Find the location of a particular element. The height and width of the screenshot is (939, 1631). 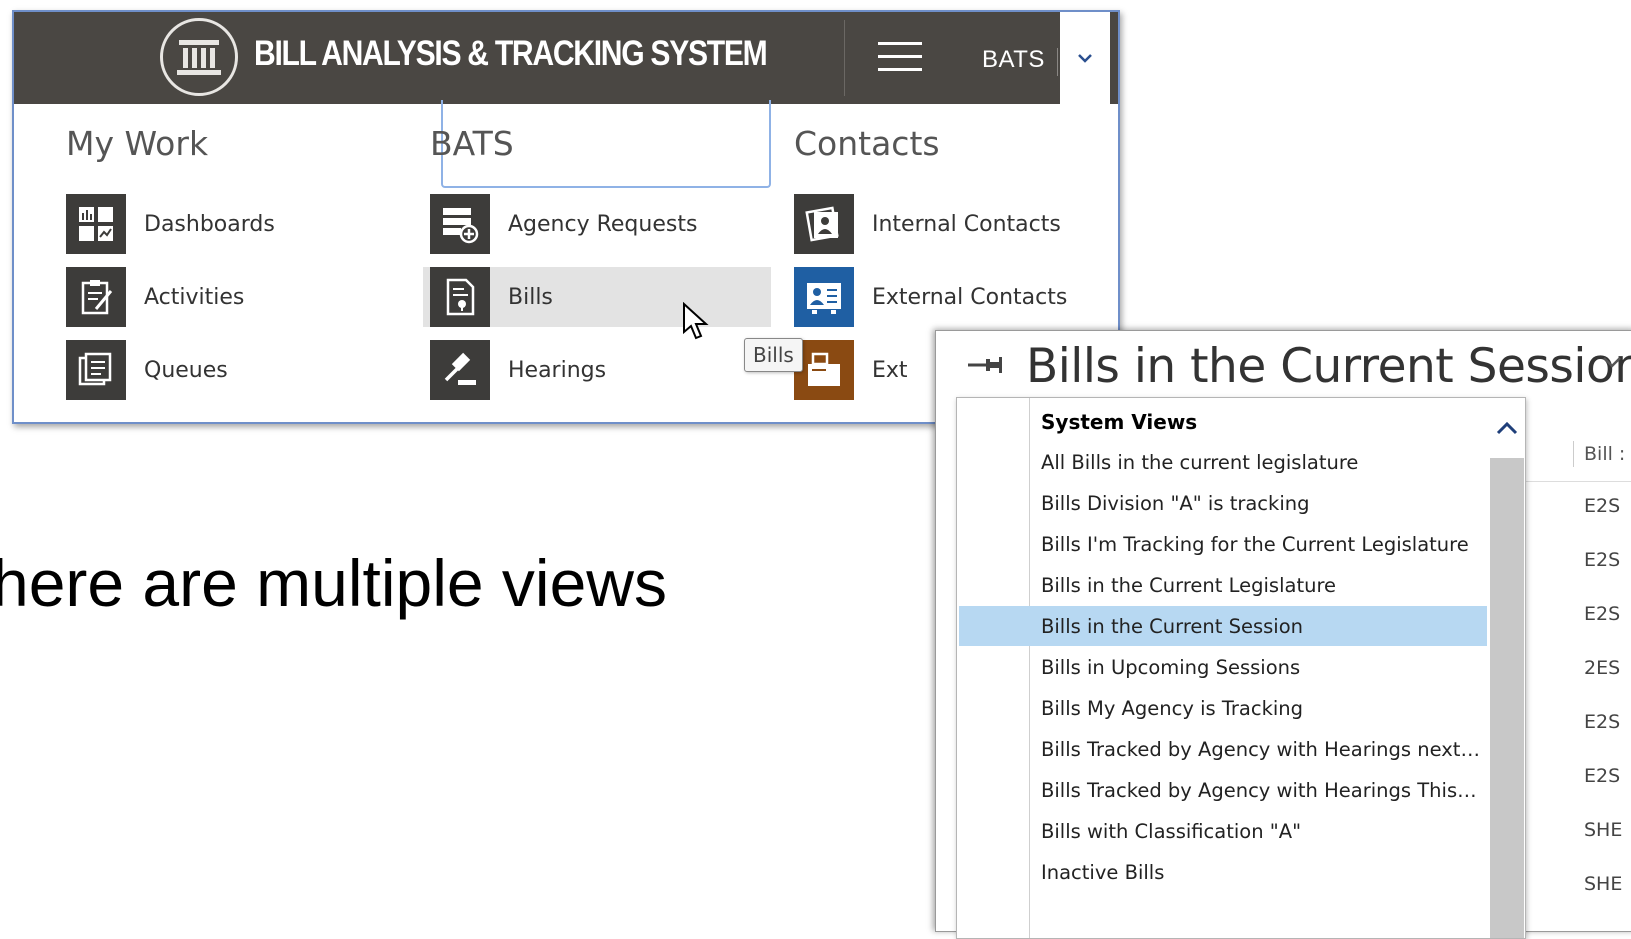

hamburger-menu-icon is located at coordinates (900, 58).